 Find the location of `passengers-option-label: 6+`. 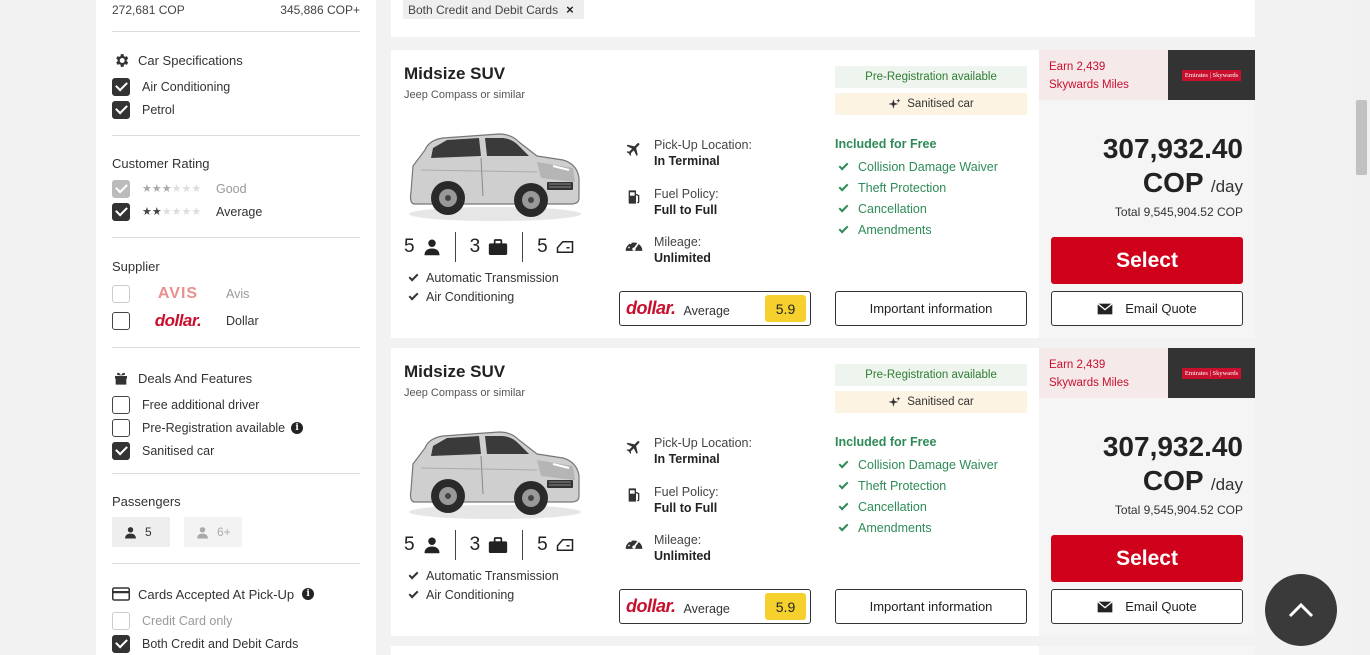

passengers-option-label: 6+ is located at coordinates (224, 532).